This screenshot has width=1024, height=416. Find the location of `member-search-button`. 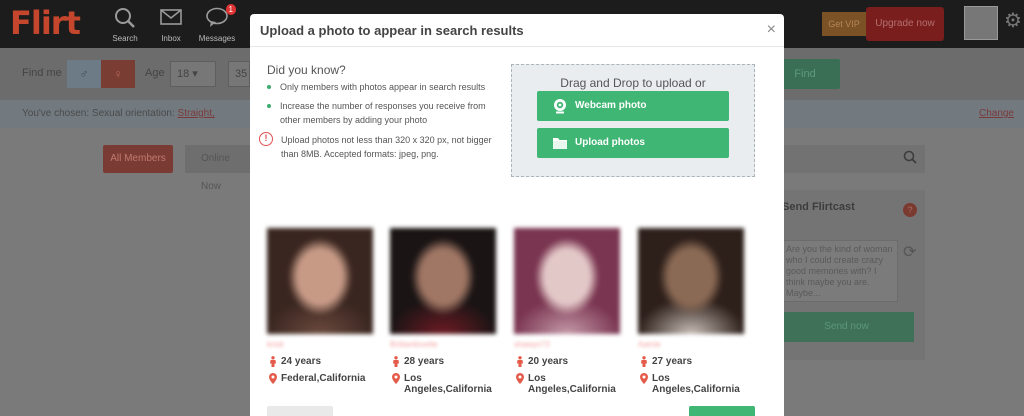

member-search-button is located at coordinates (854, 159).